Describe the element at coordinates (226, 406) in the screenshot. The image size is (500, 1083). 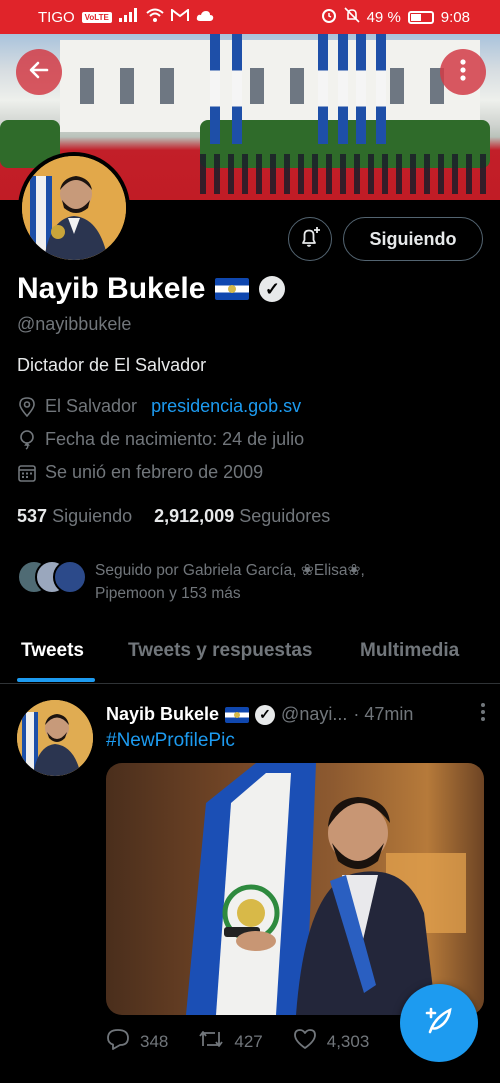
I see `profile-website-link: presidencia.gob.sv` at that location.